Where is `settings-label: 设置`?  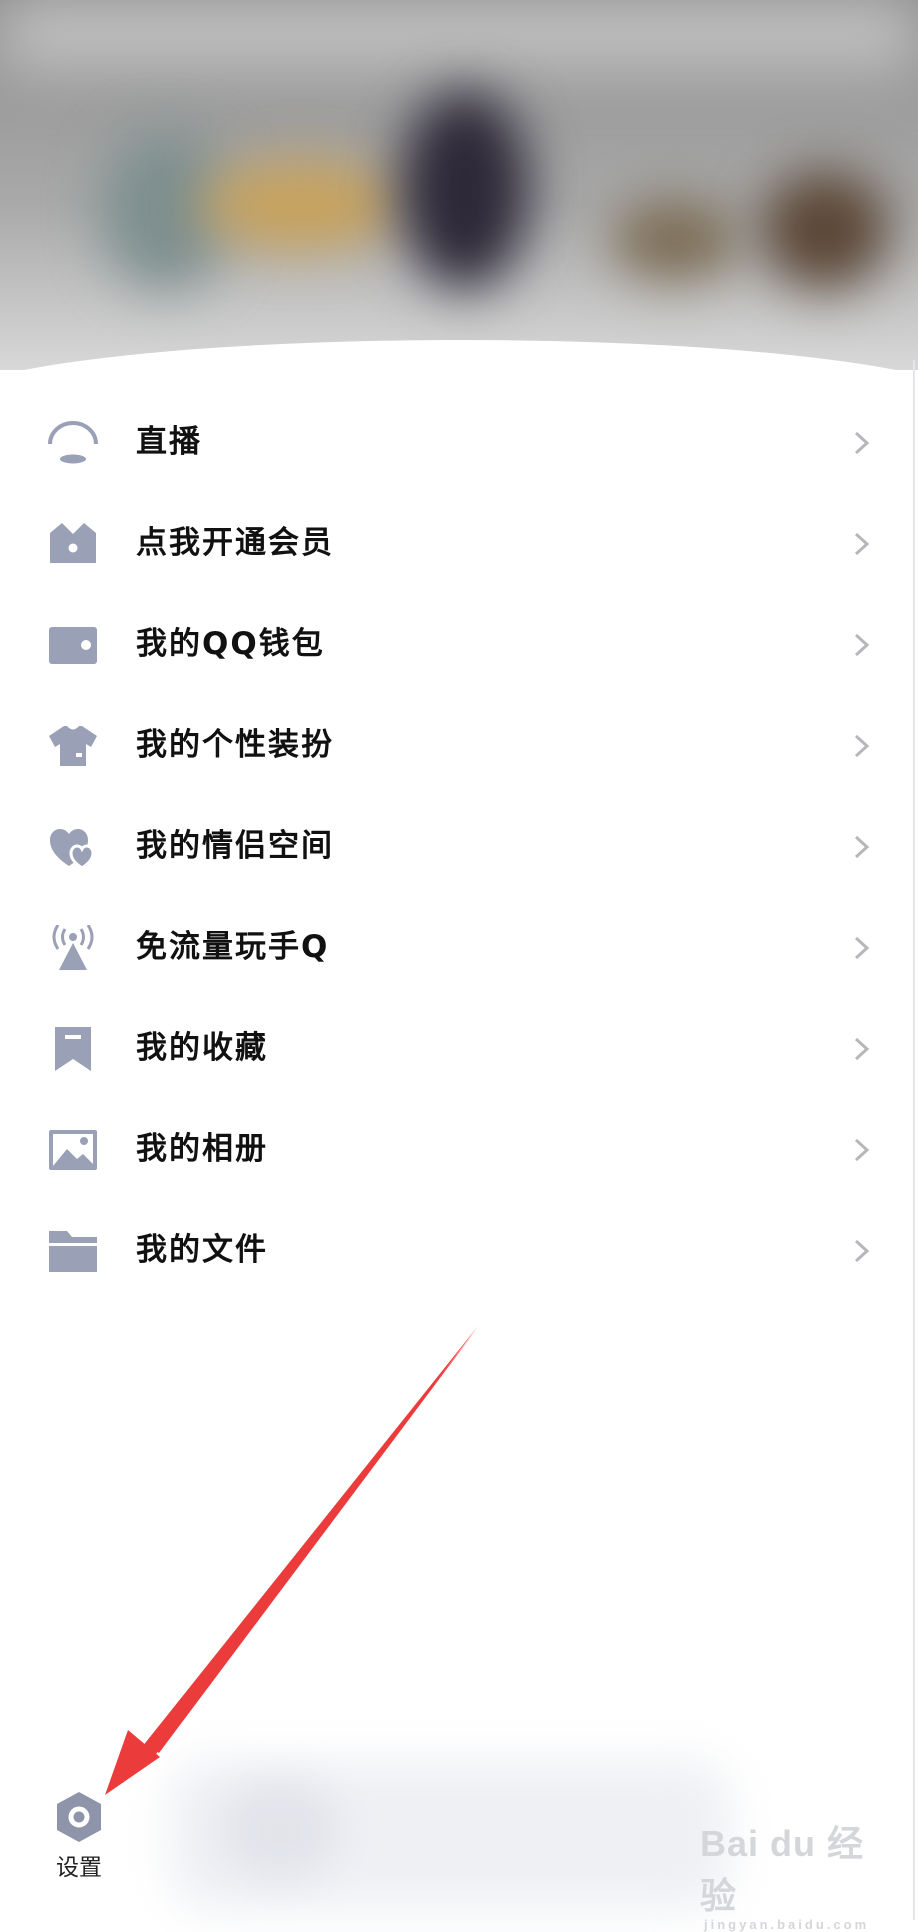
settings-label: 设置 is located at coordinates (79, 1868).